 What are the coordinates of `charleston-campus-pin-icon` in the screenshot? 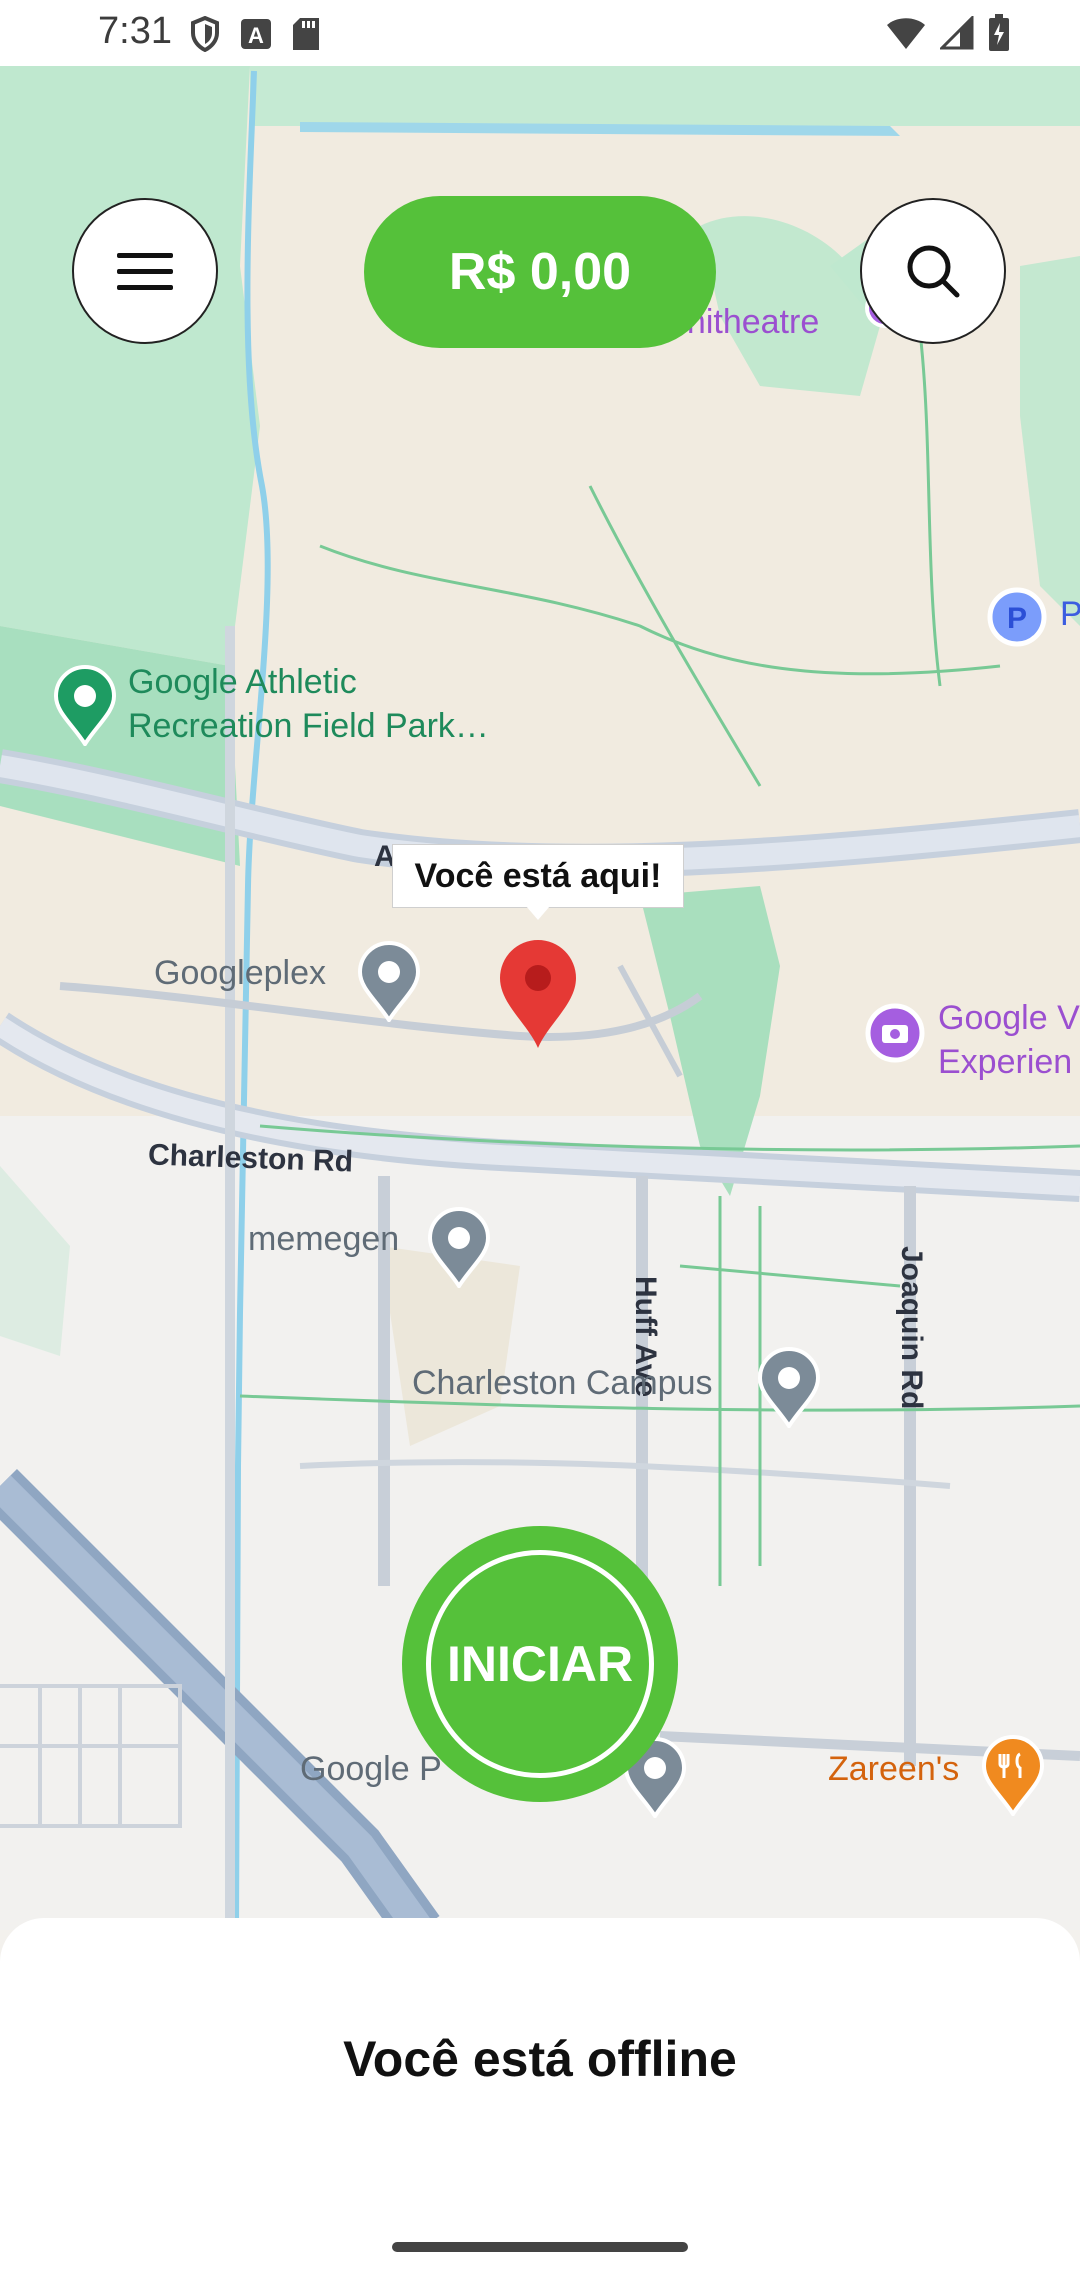 It's located at (789, 1387).